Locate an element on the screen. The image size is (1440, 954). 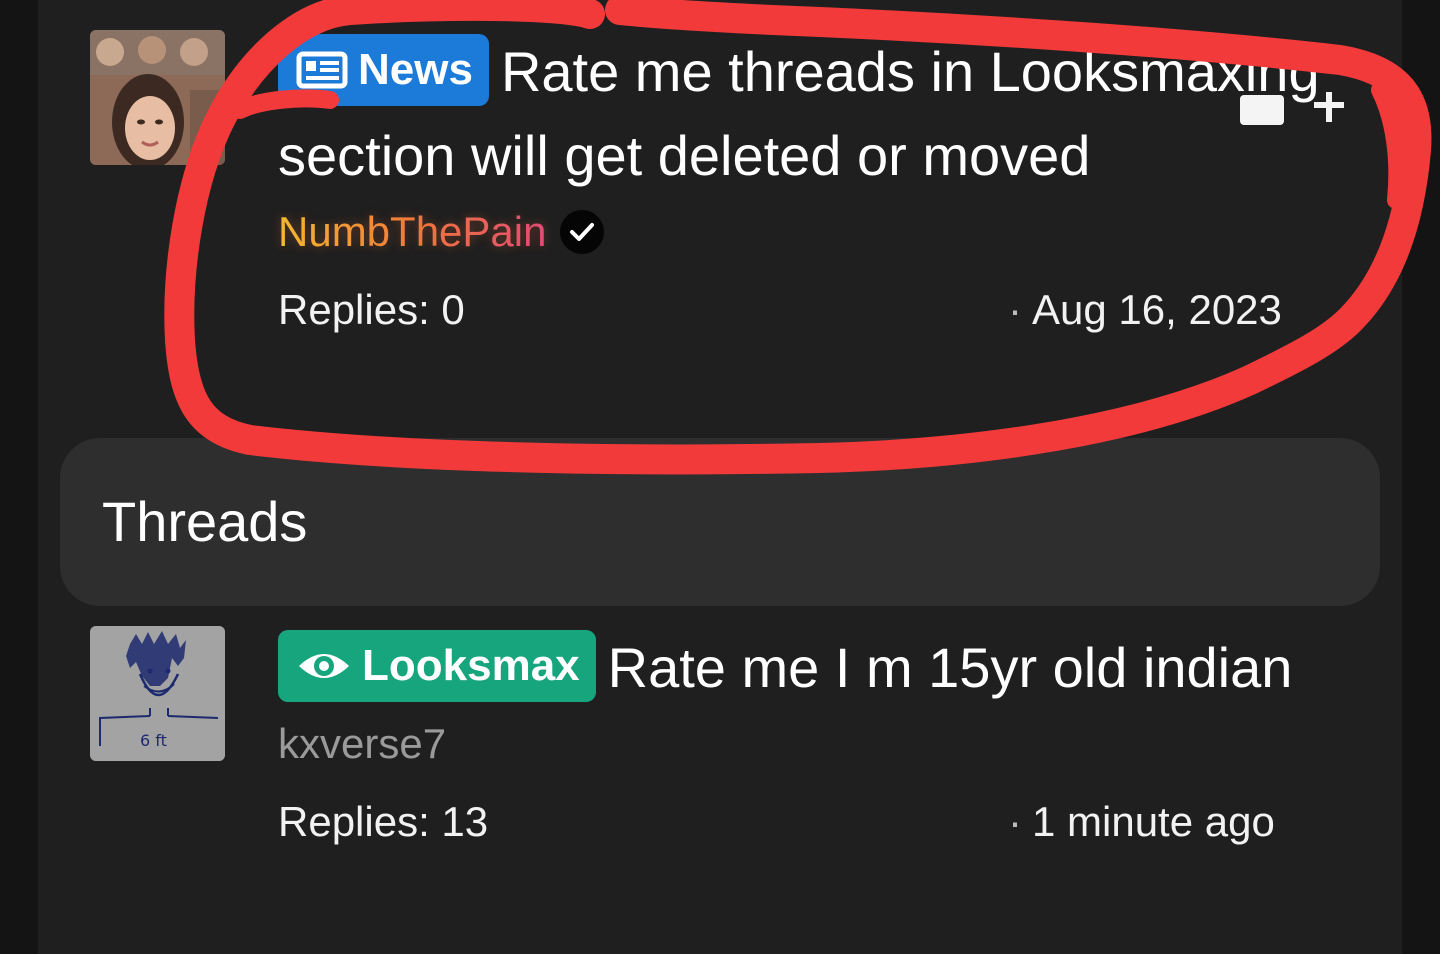
section-header-label: Threads is located at coordinates (205, 521).